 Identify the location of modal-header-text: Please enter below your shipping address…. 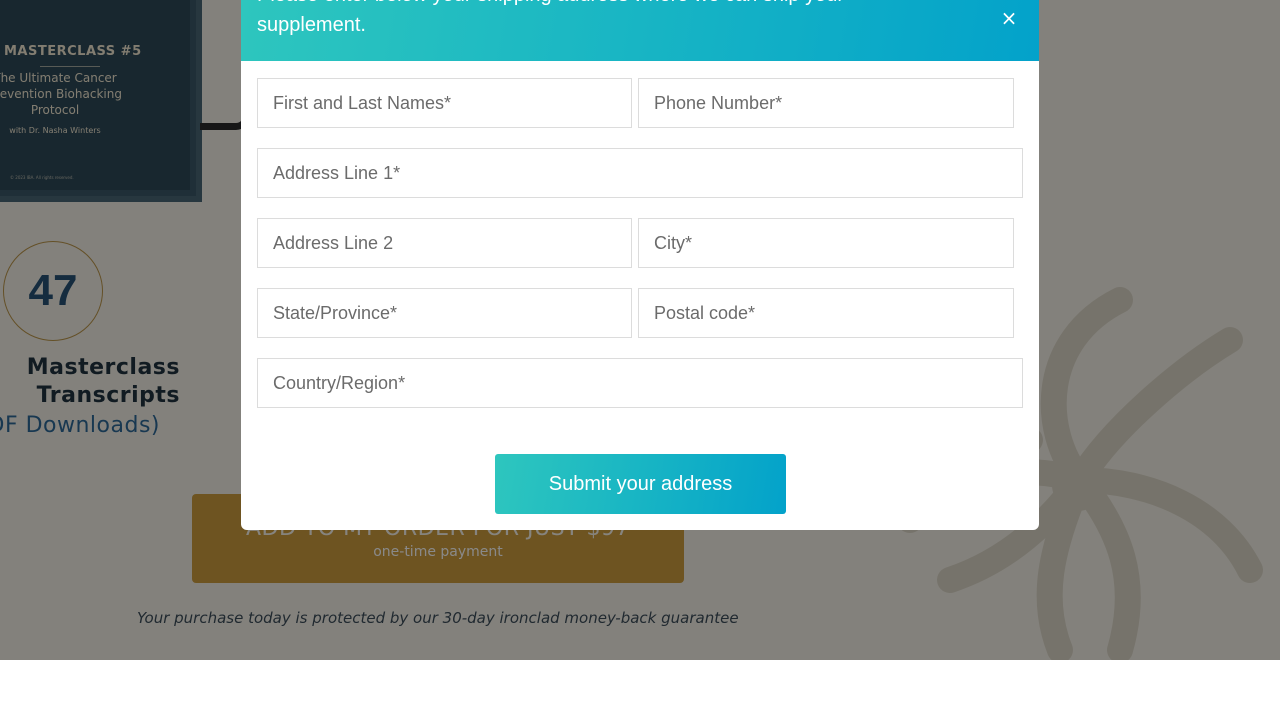
(550, 18).